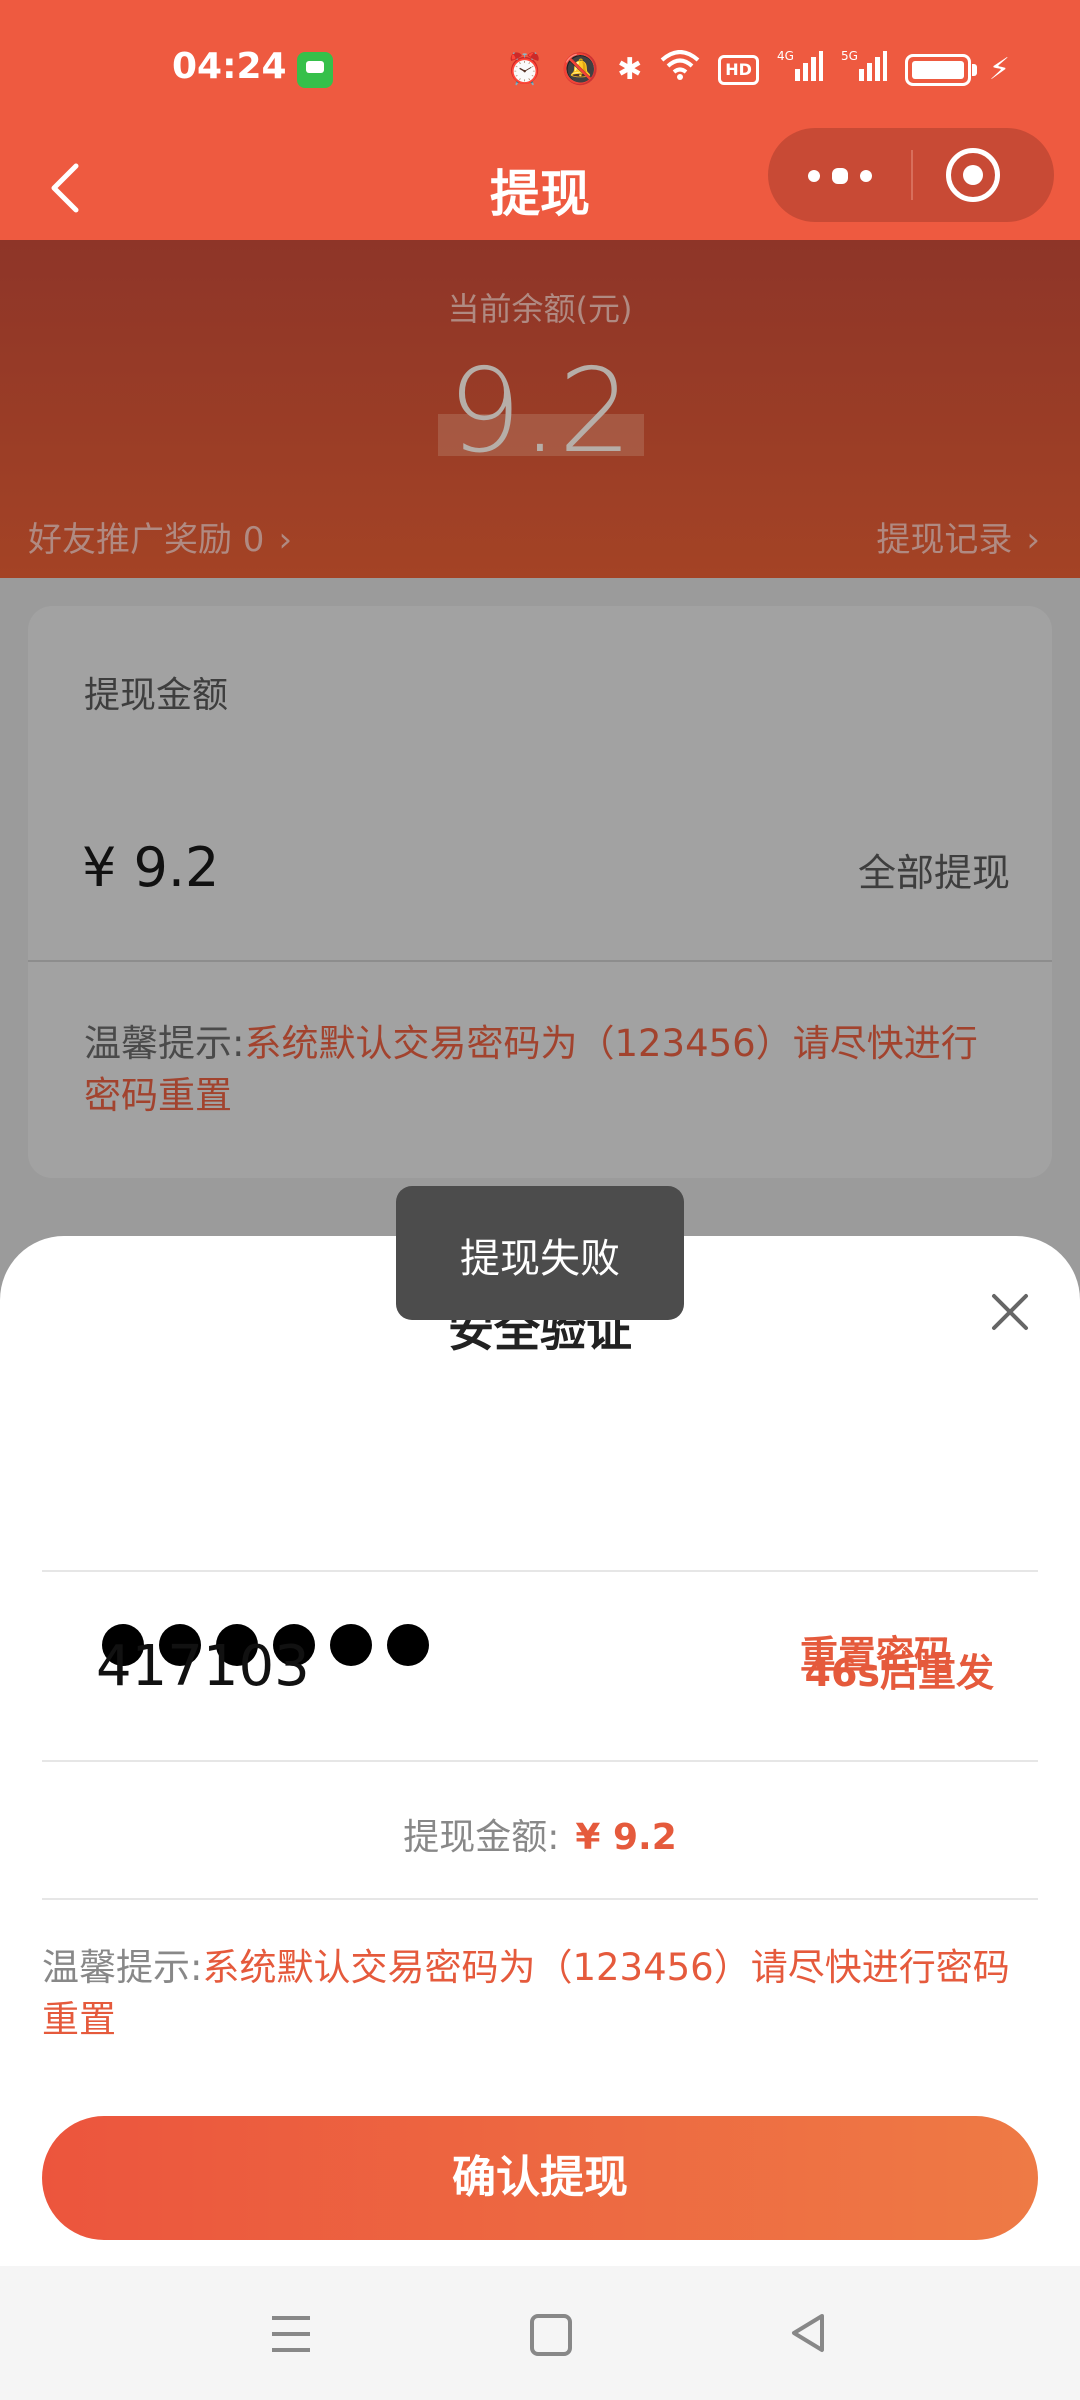  What do you see at coordinates (164, 1043) in the screenshot?
I see `card-tip-prefix: 温馨提示:` at bounding box center [164, 1043].